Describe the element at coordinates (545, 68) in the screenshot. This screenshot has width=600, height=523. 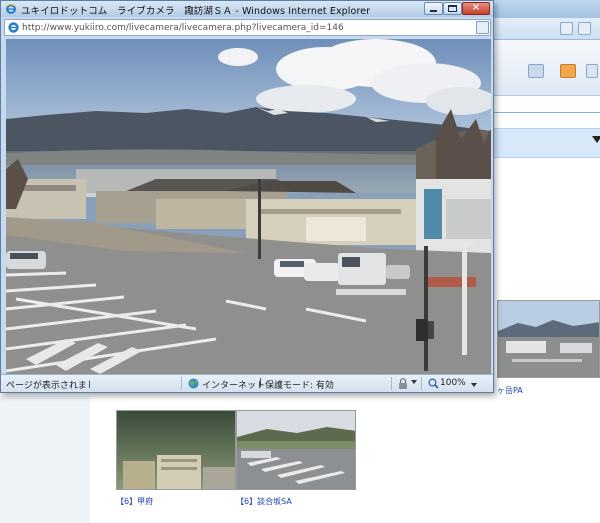
I see `background-command-bar` at that location.